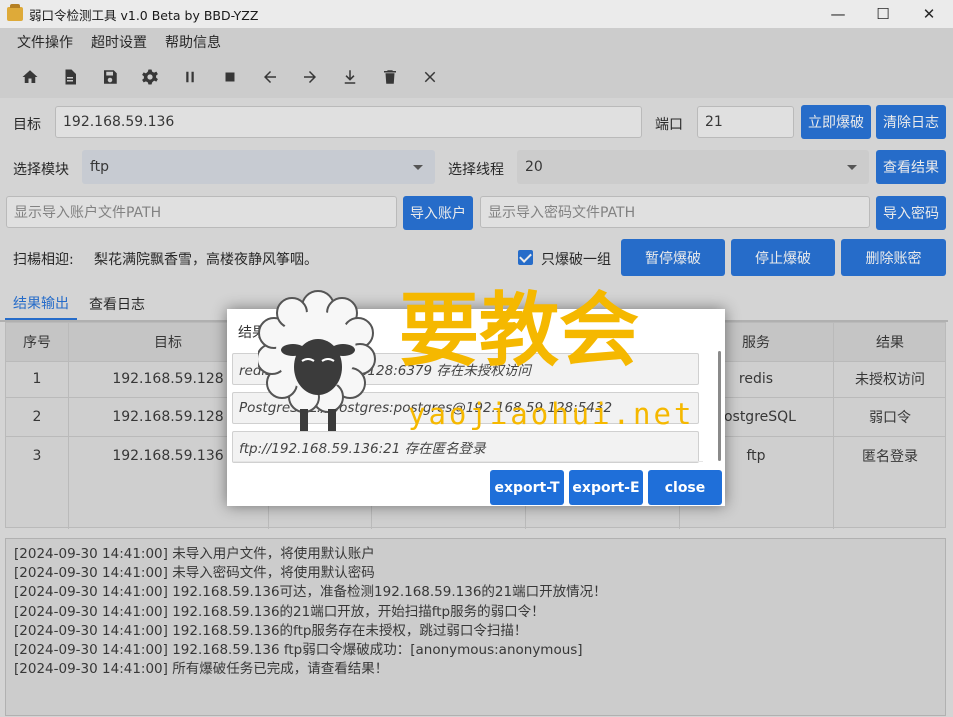  Describe the element at coordinates (465, 447) in the screenshot. I see `result-item: ftp://192.168.59.136:21 存在匿名登录` at that location.